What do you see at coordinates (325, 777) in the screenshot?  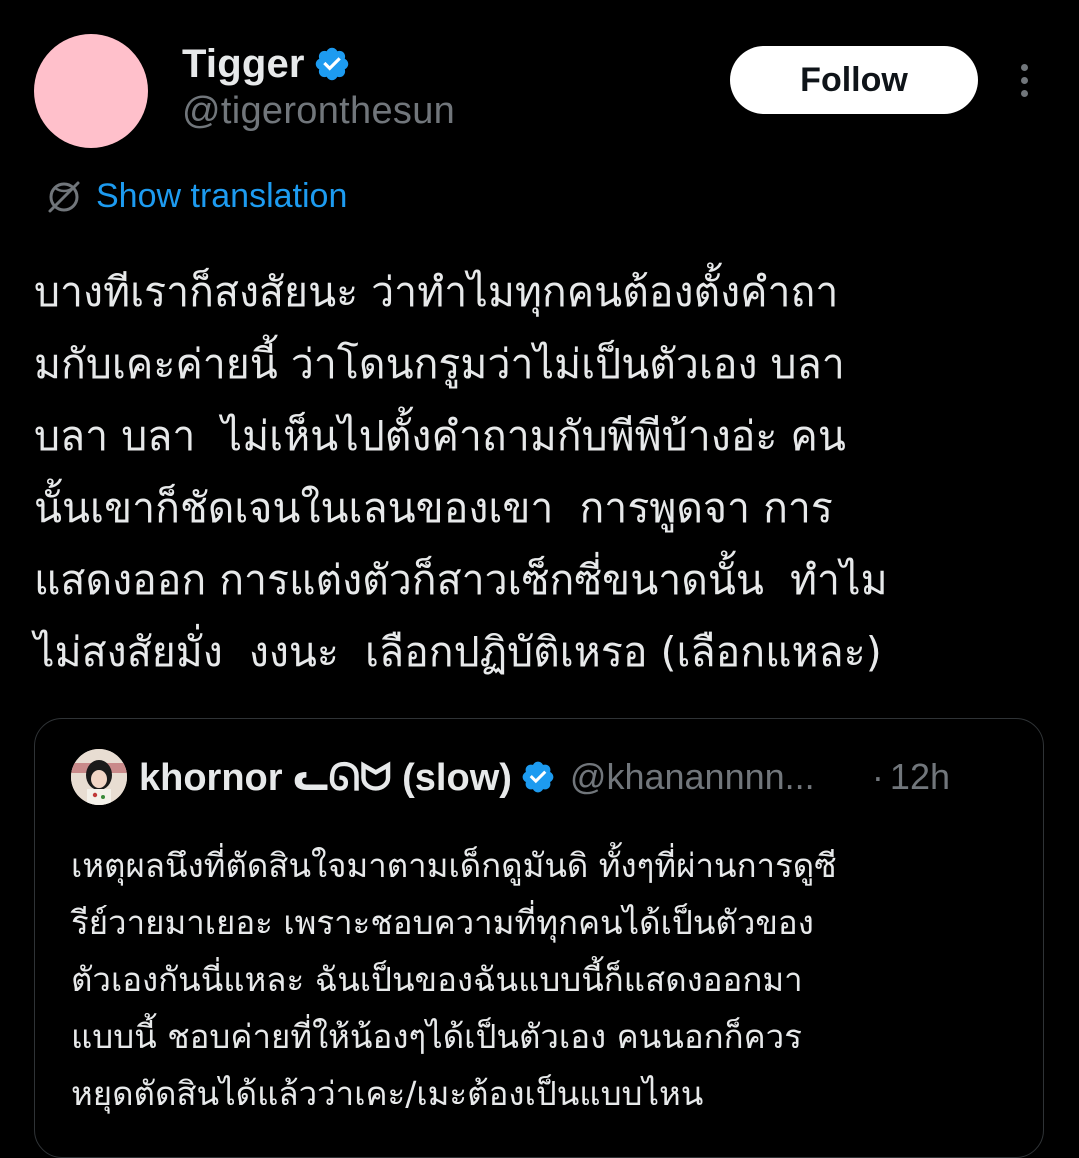 I see `quote-author-name: khornor ᓚᘏᗢ (slow)` at bounding box center [325, 777].